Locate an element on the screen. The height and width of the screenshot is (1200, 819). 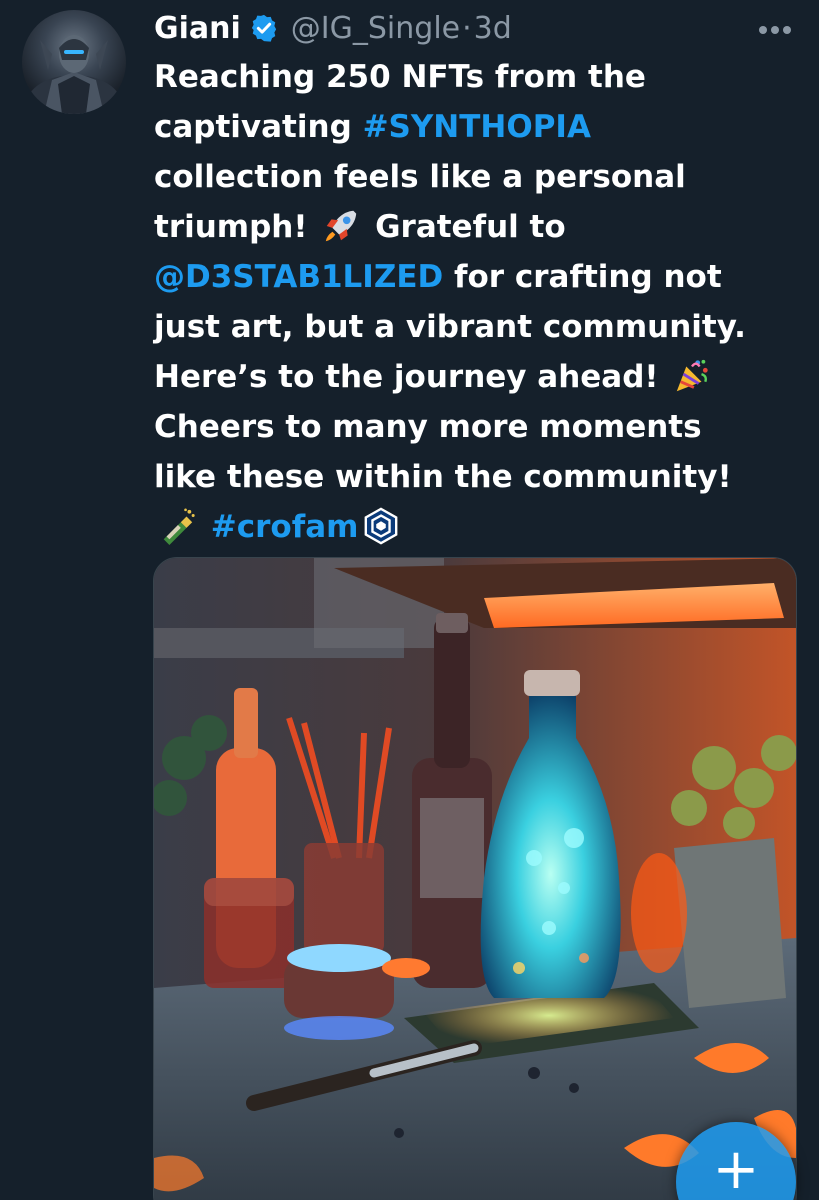
display-name: Giani is located at coordinates (197, 28).